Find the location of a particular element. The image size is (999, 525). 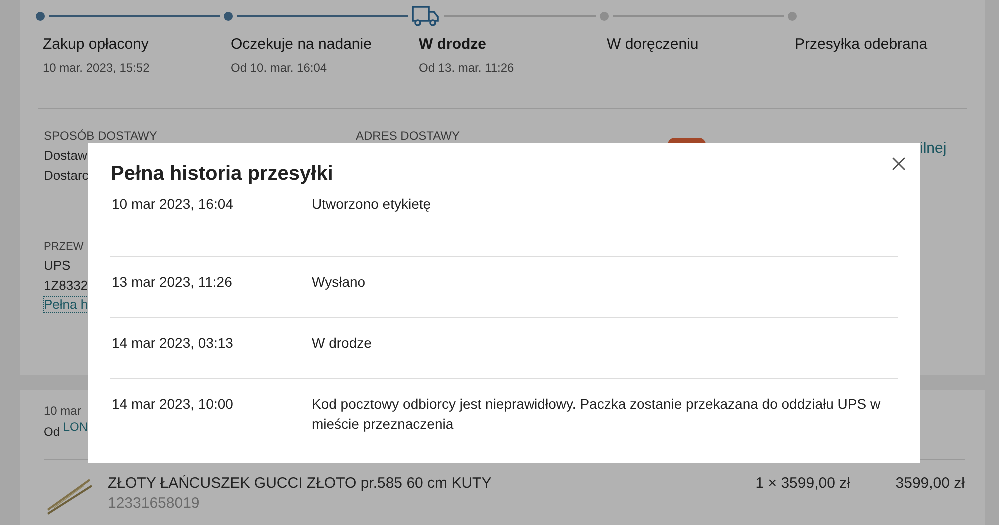

note-text: ilnej is located at coordinates (933, 148).